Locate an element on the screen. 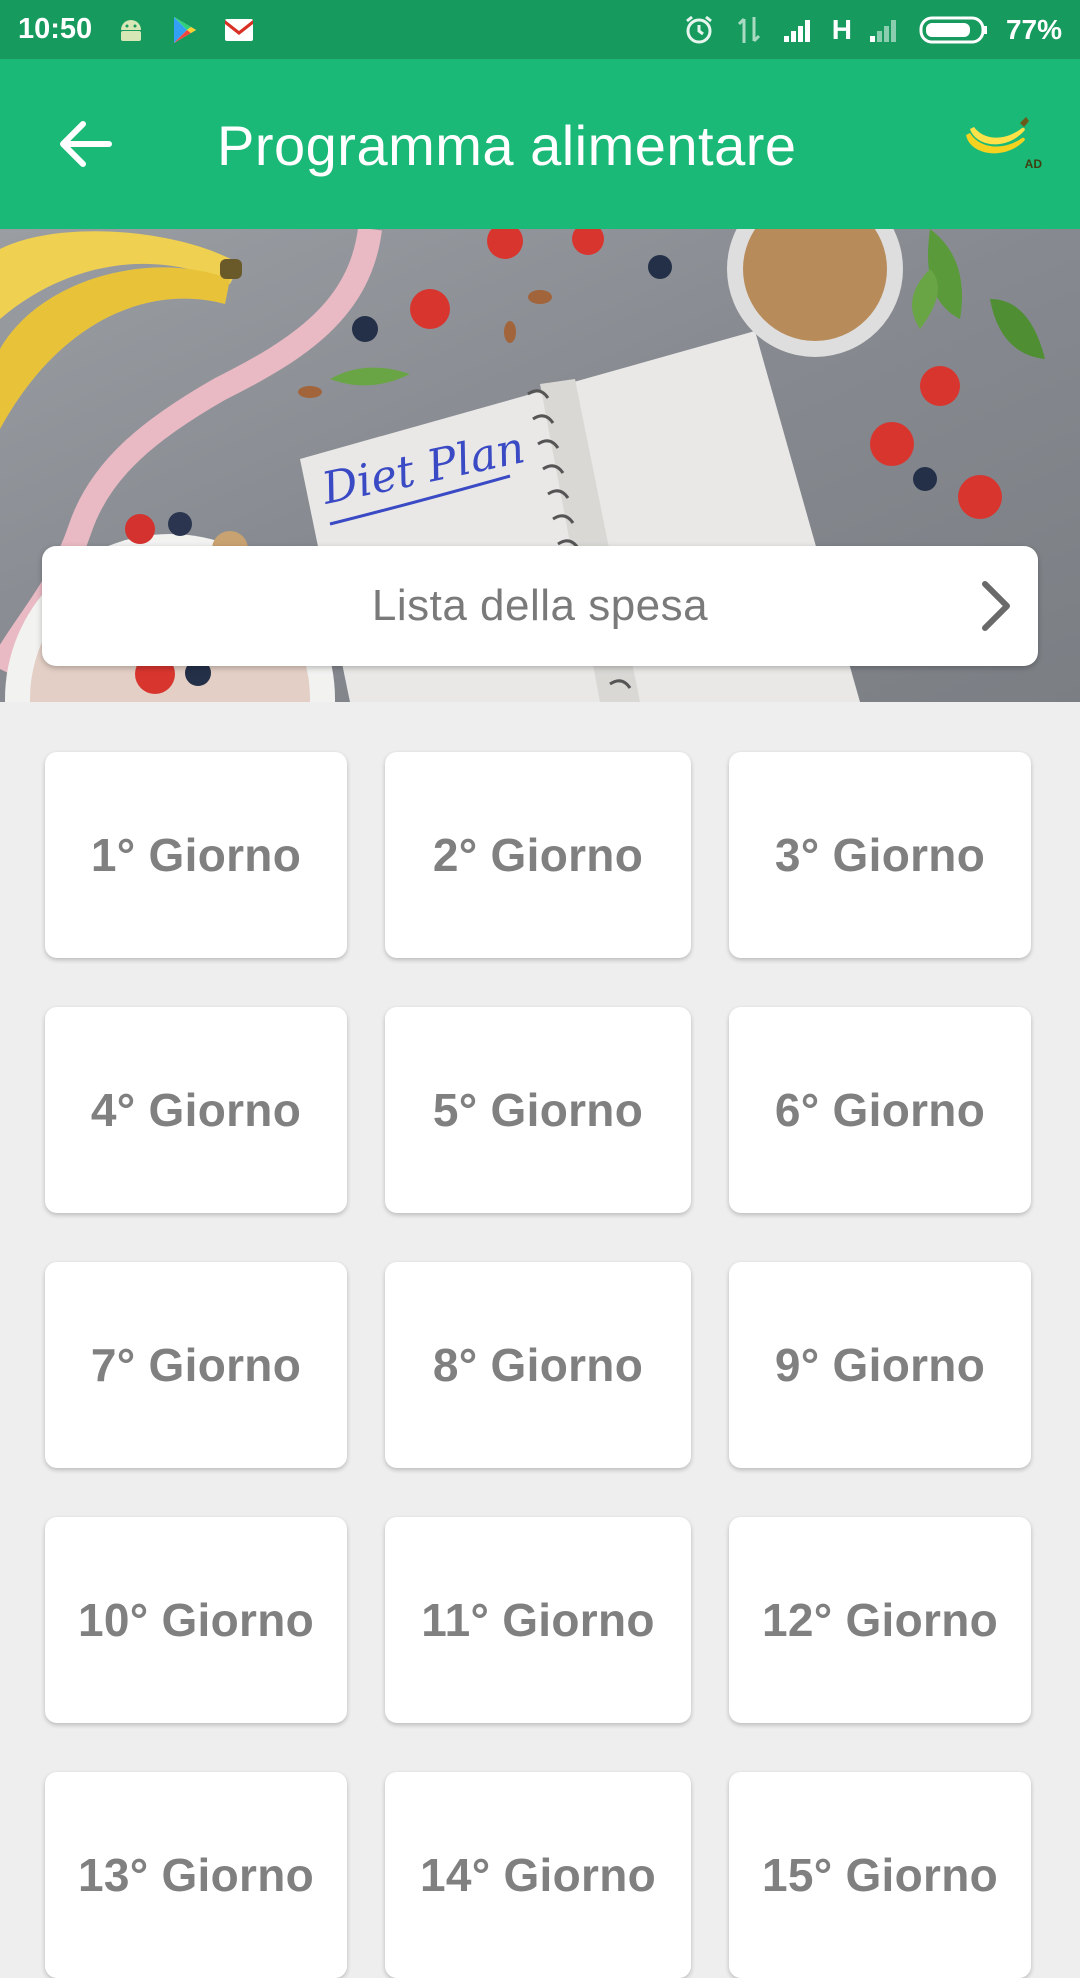  day-card-14: 14° Giorno is located at coordinates (538, 1875).